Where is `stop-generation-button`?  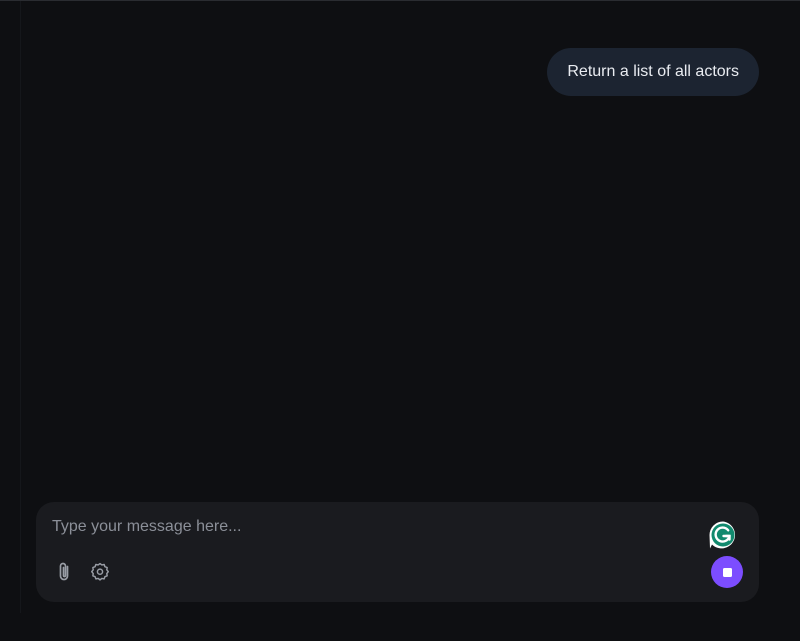 stop-generation-button is located at coordinates (727, 572).